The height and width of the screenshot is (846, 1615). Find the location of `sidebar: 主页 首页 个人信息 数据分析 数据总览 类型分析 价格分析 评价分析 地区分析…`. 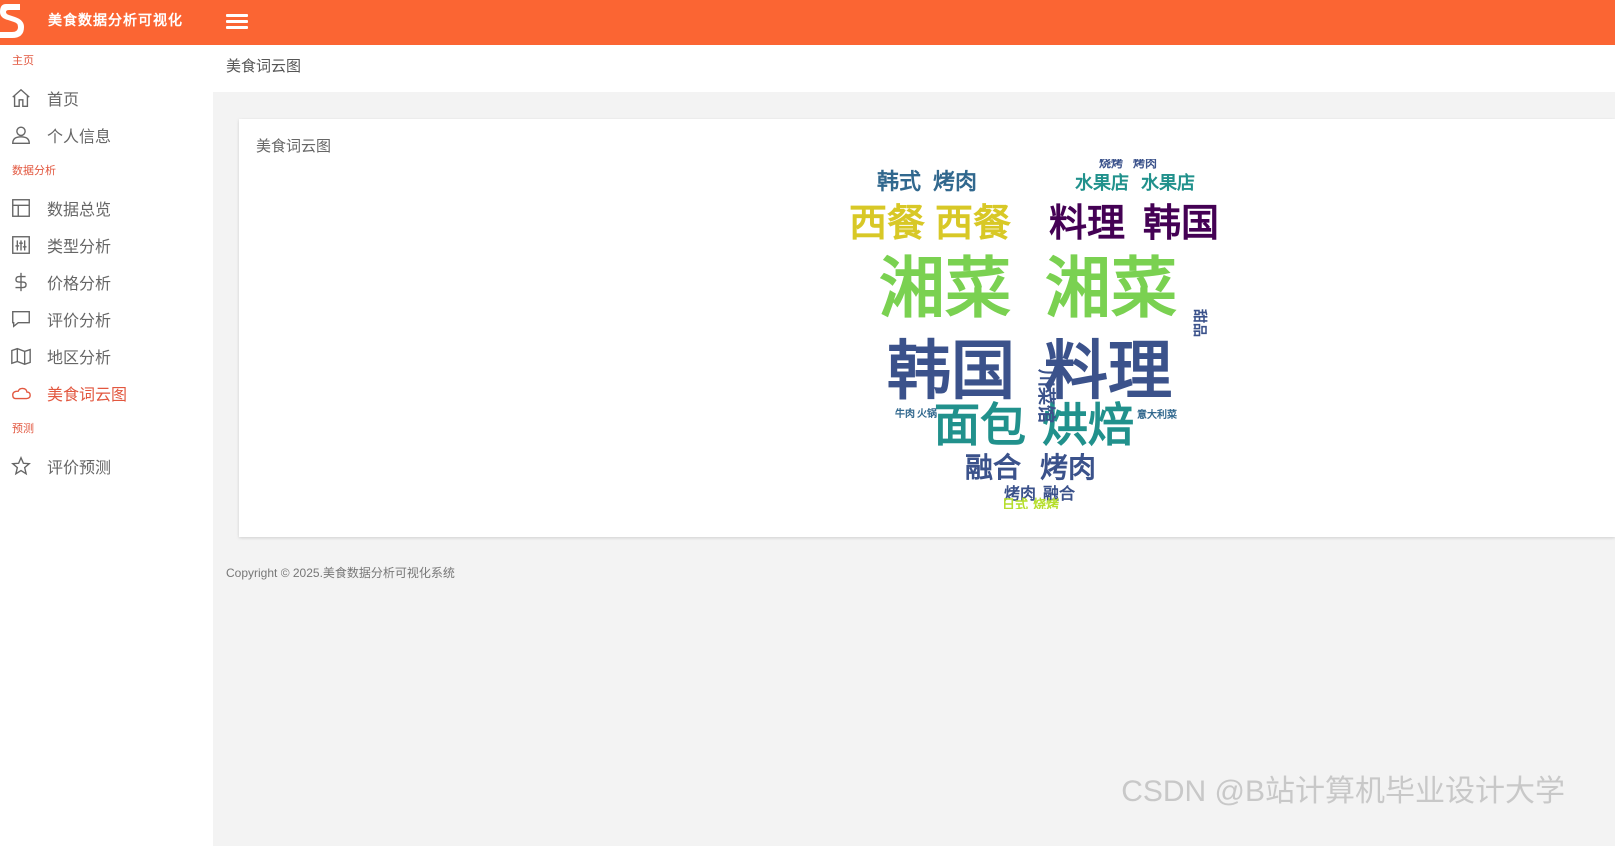

sidebar: 主页 首页 个人信息 数据分析 数据总览 类型分析 价格分析 评价分析 地区分析… is located at coordinates (106, 445).